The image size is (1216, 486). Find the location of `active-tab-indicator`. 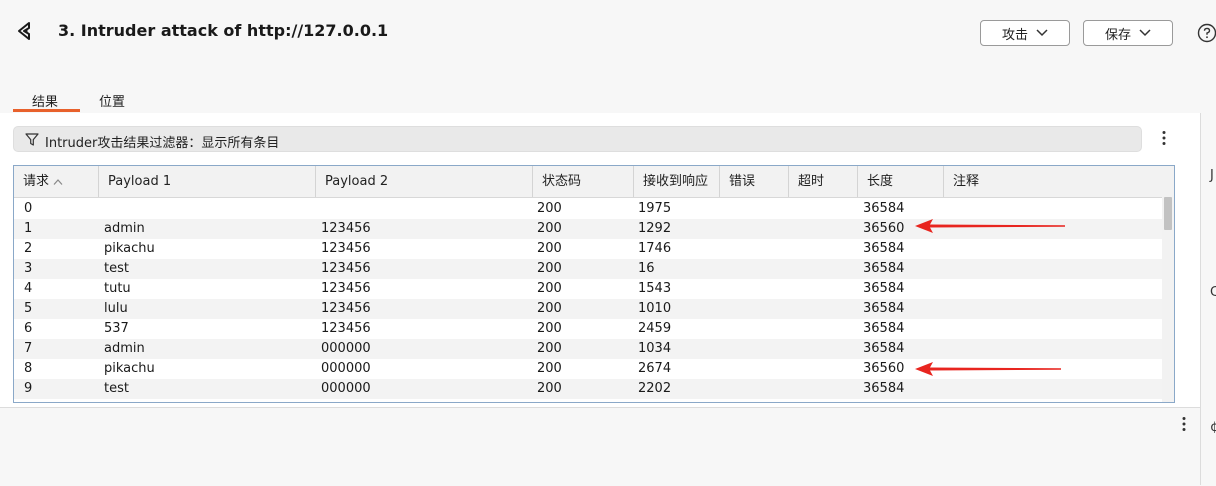

active-tab-indicator is located at coordinates (46, 110).